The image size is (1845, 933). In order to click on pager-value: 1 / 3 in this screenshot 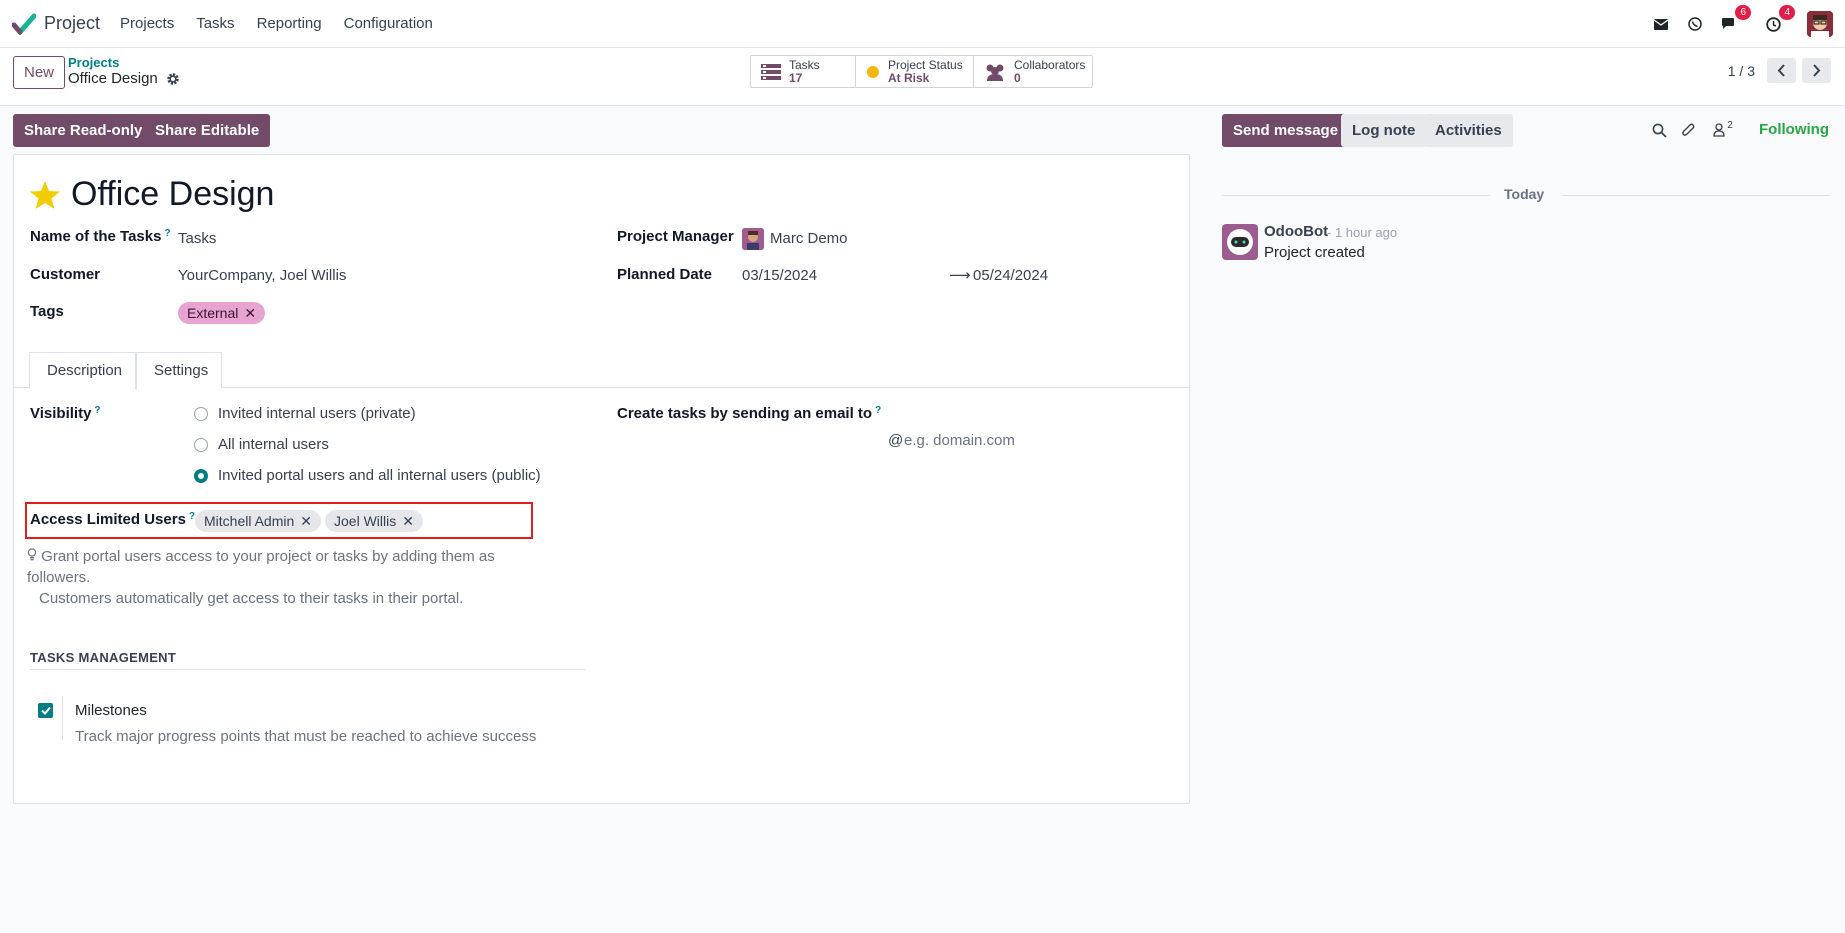, I will do `click(1741, 71)`.